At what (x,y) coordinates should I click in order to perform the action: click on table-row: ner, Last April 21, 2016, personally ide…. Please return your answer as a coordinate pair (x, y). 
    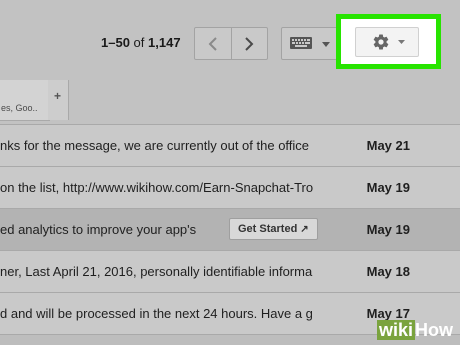
    Looking at the image, I should click on (230, 272).